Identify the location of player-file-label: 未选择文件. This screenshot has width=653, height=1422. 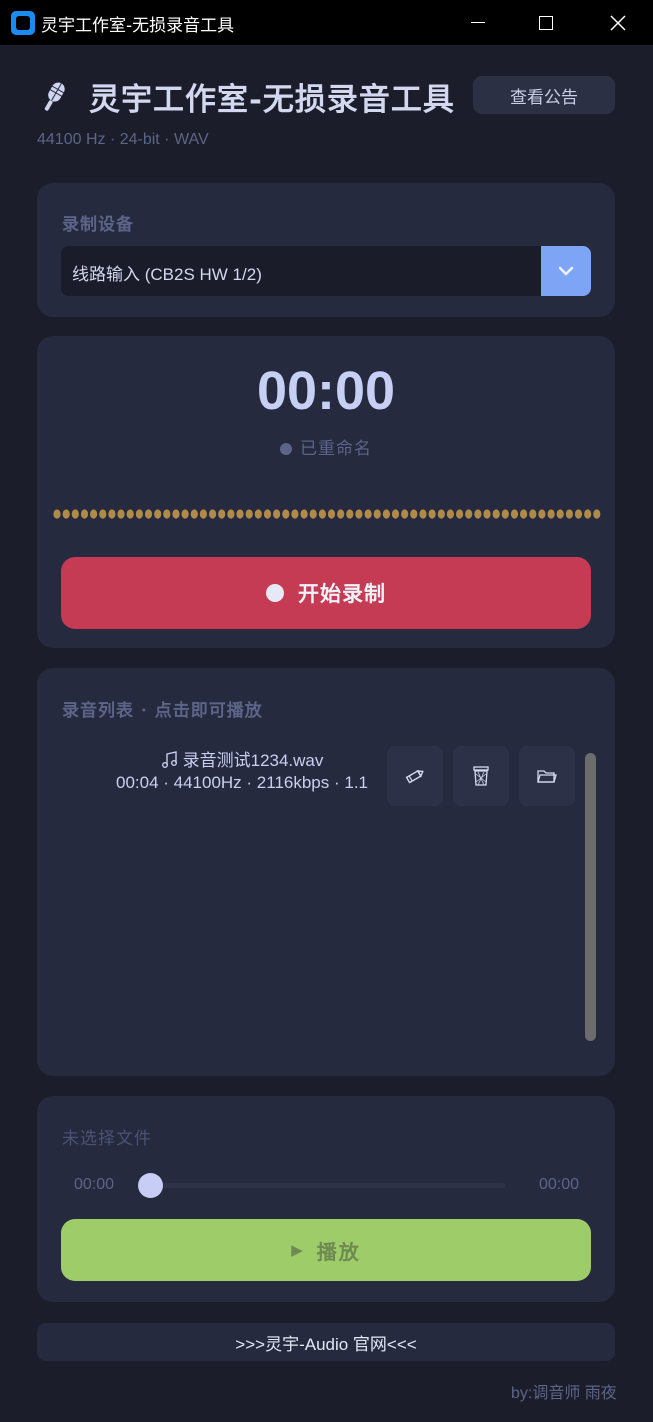
(107, 1139).